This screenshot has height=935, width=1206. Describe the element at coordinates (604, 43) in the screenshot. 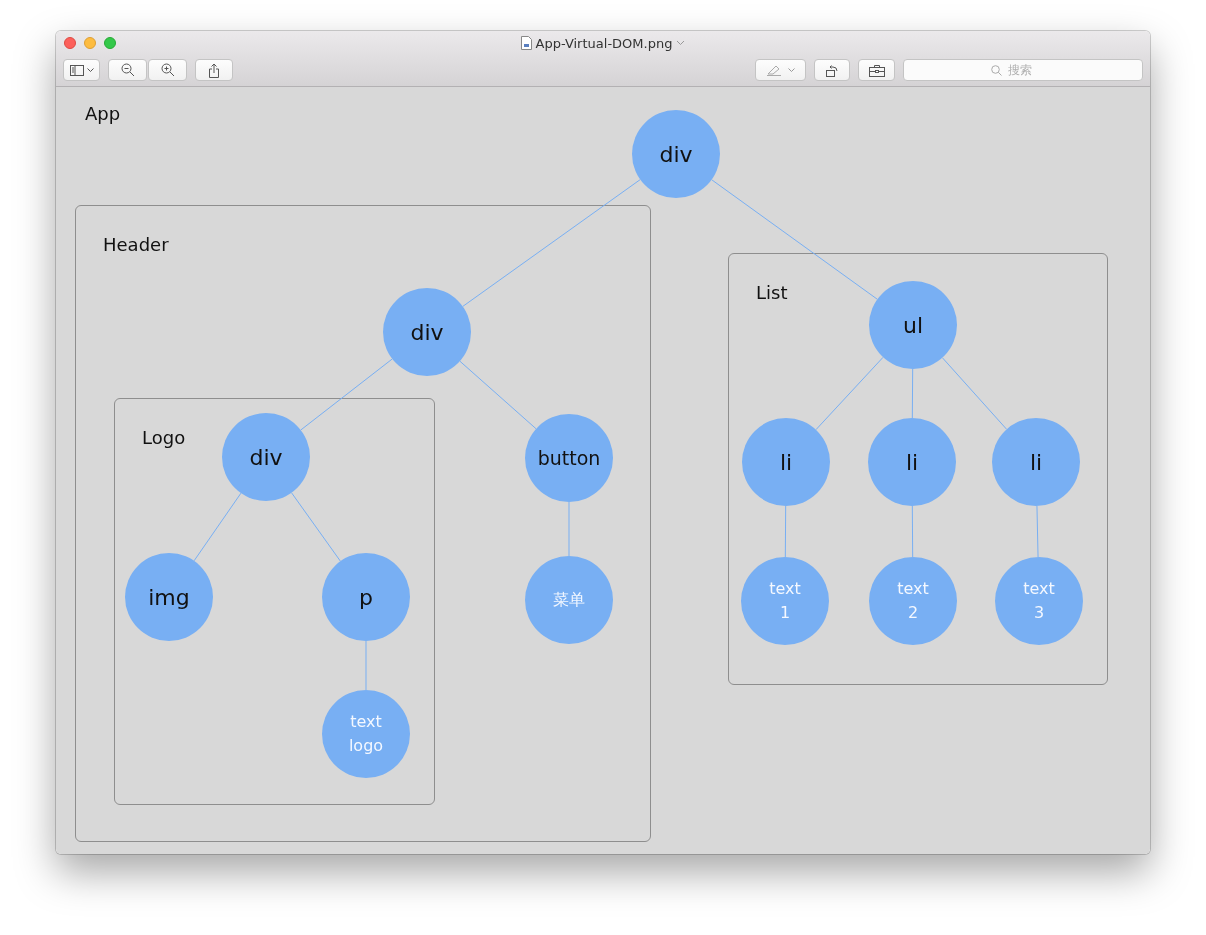

I see `window-title: App-Virtual-DOM.png` at that location.